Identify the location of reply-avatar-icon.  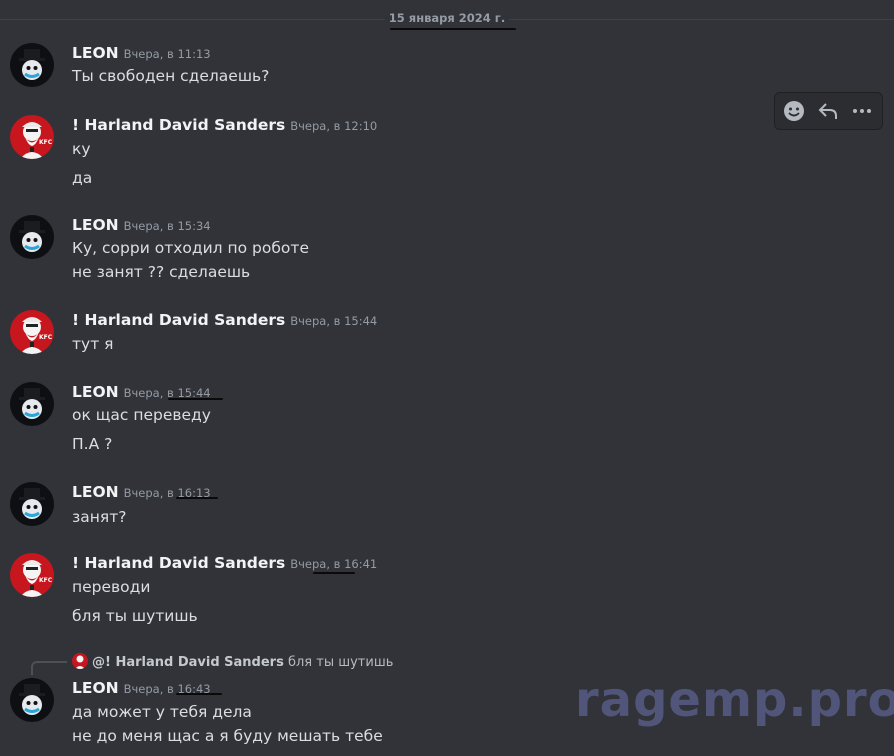
(80, 661).